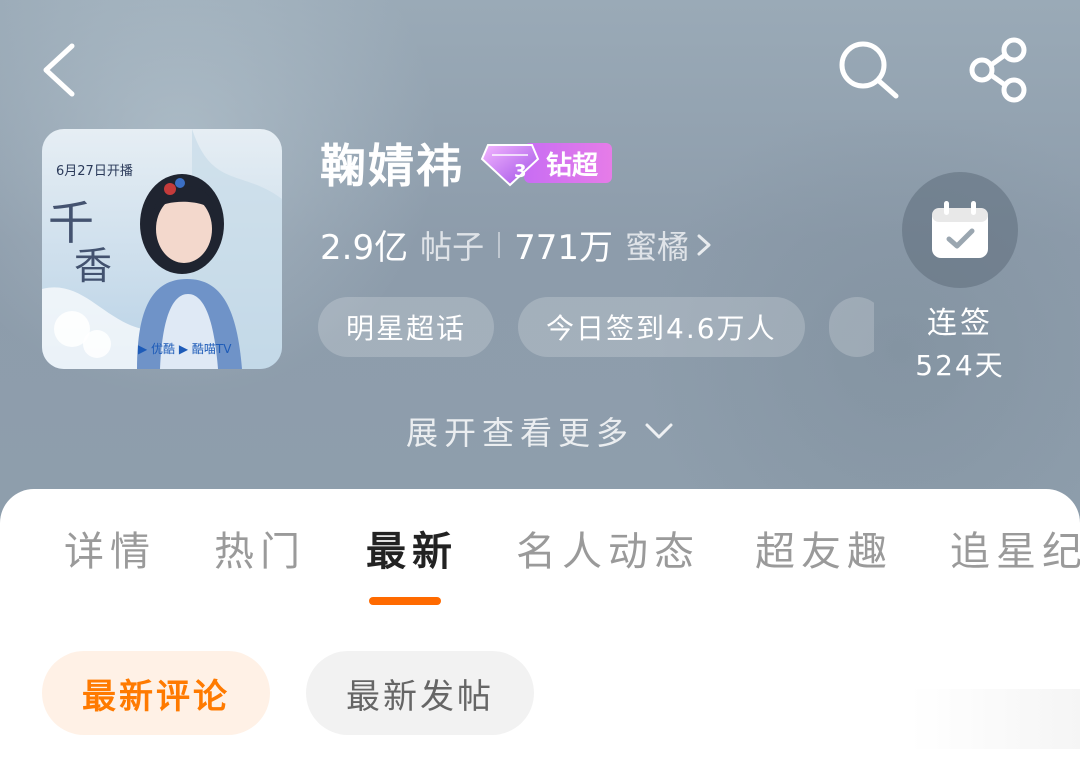  I want to click on checkin-days: 524天, so click(960, 365).